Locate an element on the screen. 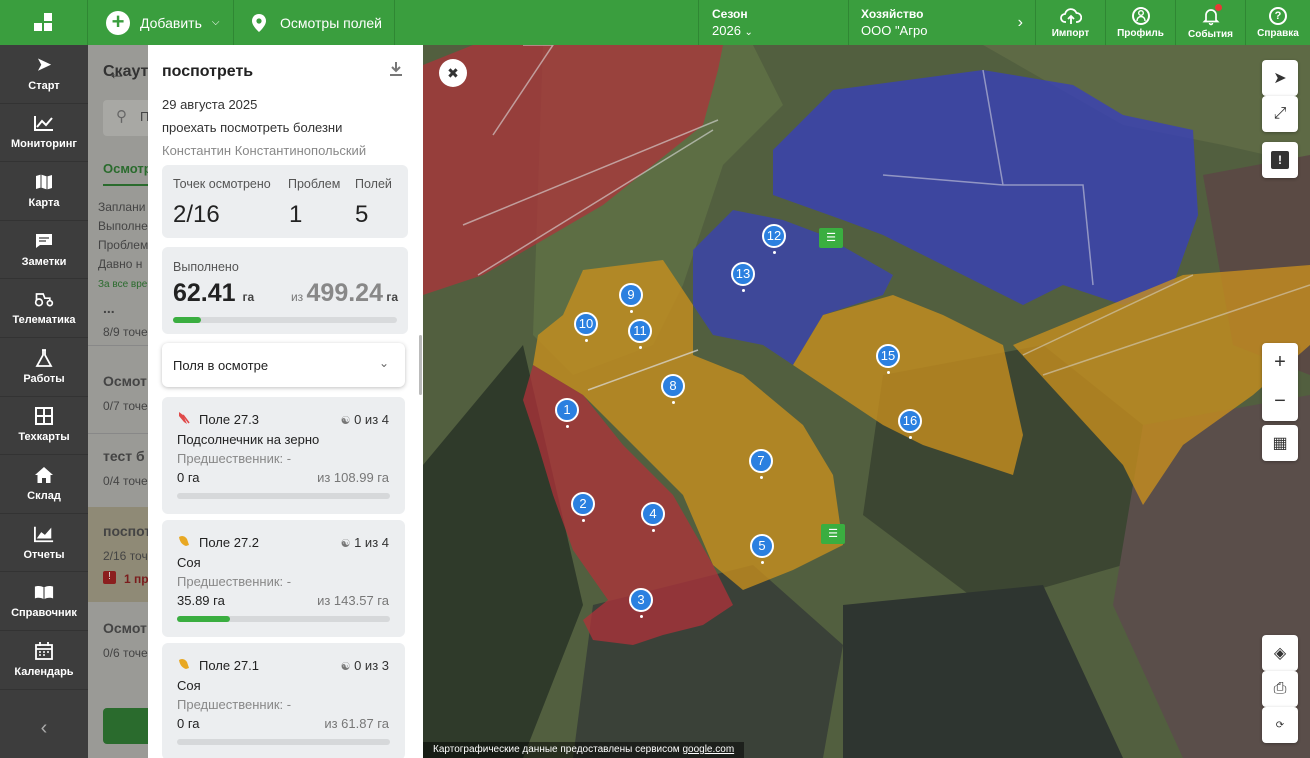 This screenshot has height=758, width=1310. map-tools-button: ✖ is located at coordinates (453, 73).